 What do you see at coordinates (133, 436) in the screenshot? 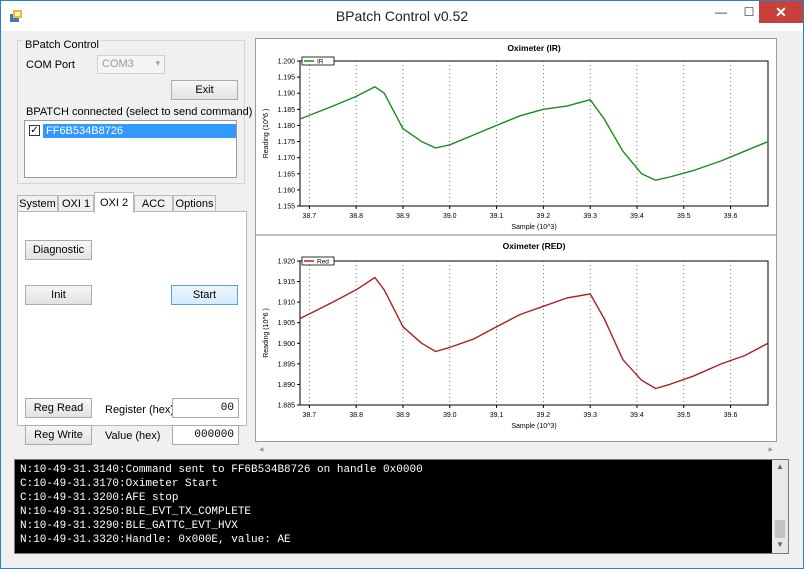
I see `value-label: Value (hex)` at bounding box center [133, 436].